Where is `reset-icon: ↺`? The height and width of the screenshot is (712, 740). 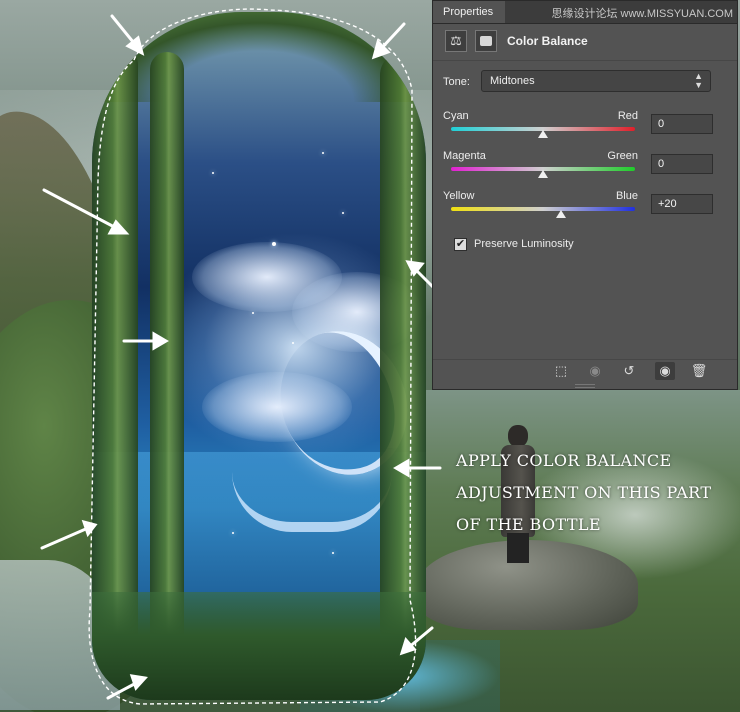
reset-icon: ↺ is located at coordinates (629, 371).